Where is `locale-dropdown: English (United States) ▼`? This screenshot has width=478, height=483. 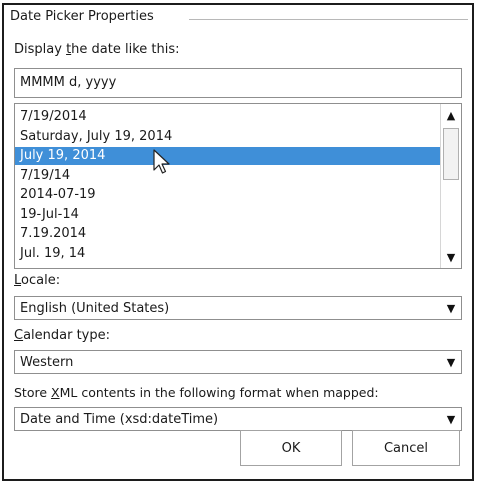 locale-dropdown: English (United States) ▼ is located at coordinates (238, 308).